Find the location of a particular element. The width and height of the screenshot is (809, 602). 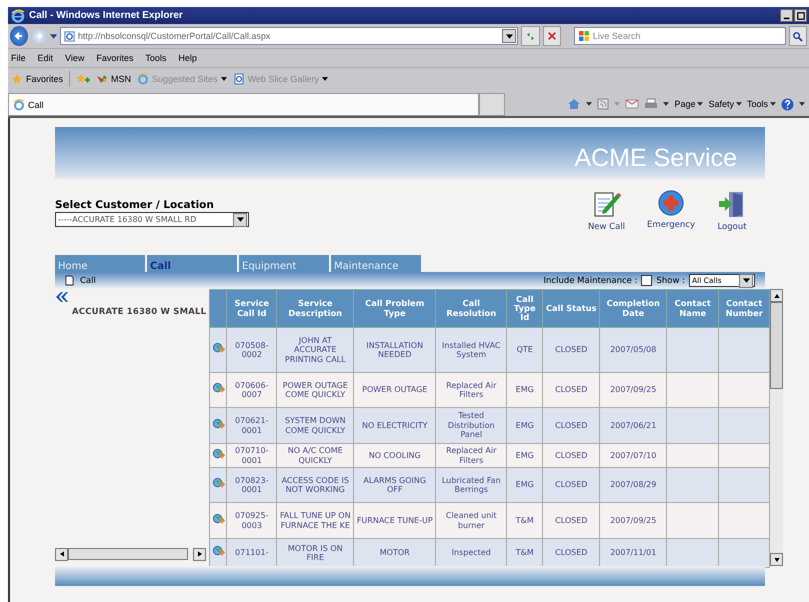

scroll-down-icon is located at coordinates (777, 560).